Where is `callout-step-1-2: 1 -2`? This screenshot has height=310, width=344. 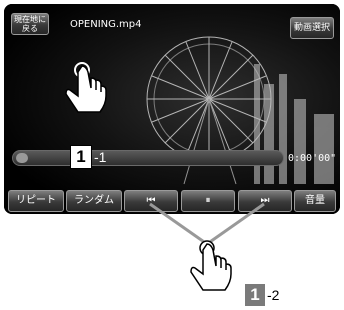 callout-step-1-2: 1 -2 is located at coordinates (262, 295).